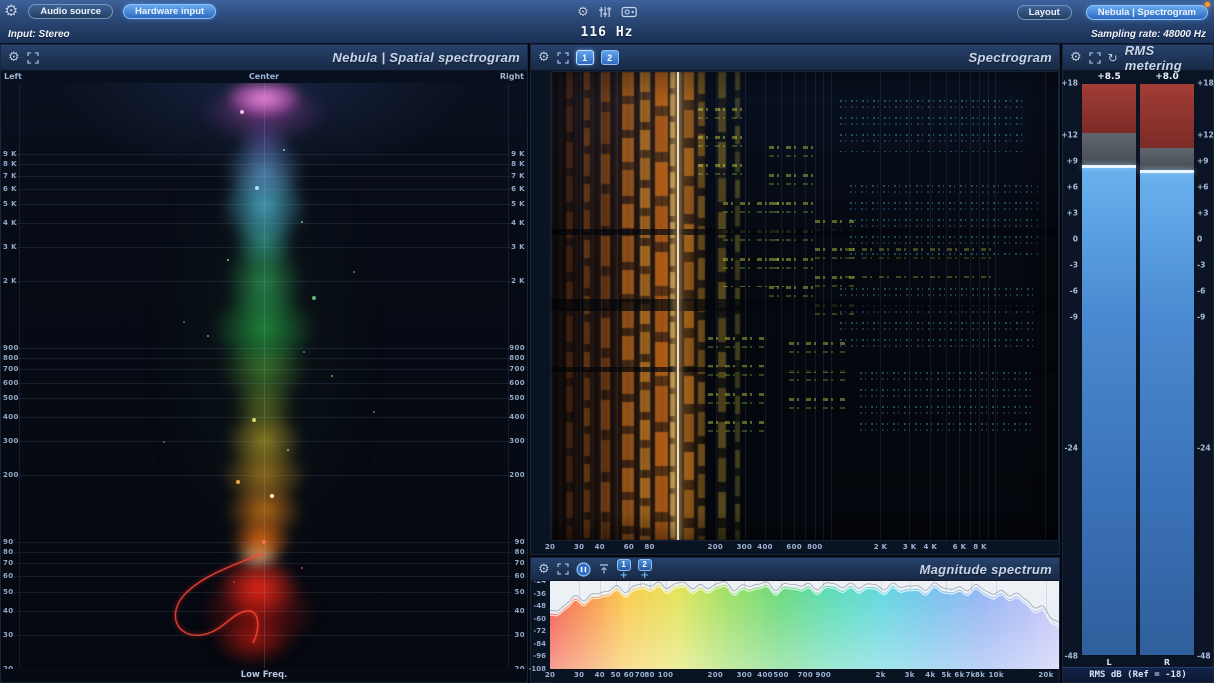  I want to click on rms-value-right: +8.0, so click(1167, 77).